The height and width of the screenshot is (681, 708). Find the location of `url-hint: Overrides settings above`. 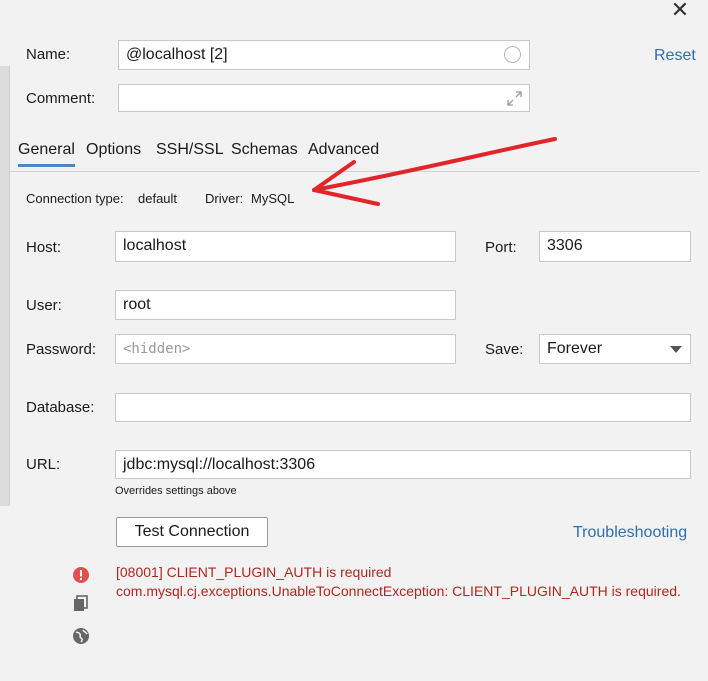

url-hint: Overrides settings above is located at coordinates (176, 491).